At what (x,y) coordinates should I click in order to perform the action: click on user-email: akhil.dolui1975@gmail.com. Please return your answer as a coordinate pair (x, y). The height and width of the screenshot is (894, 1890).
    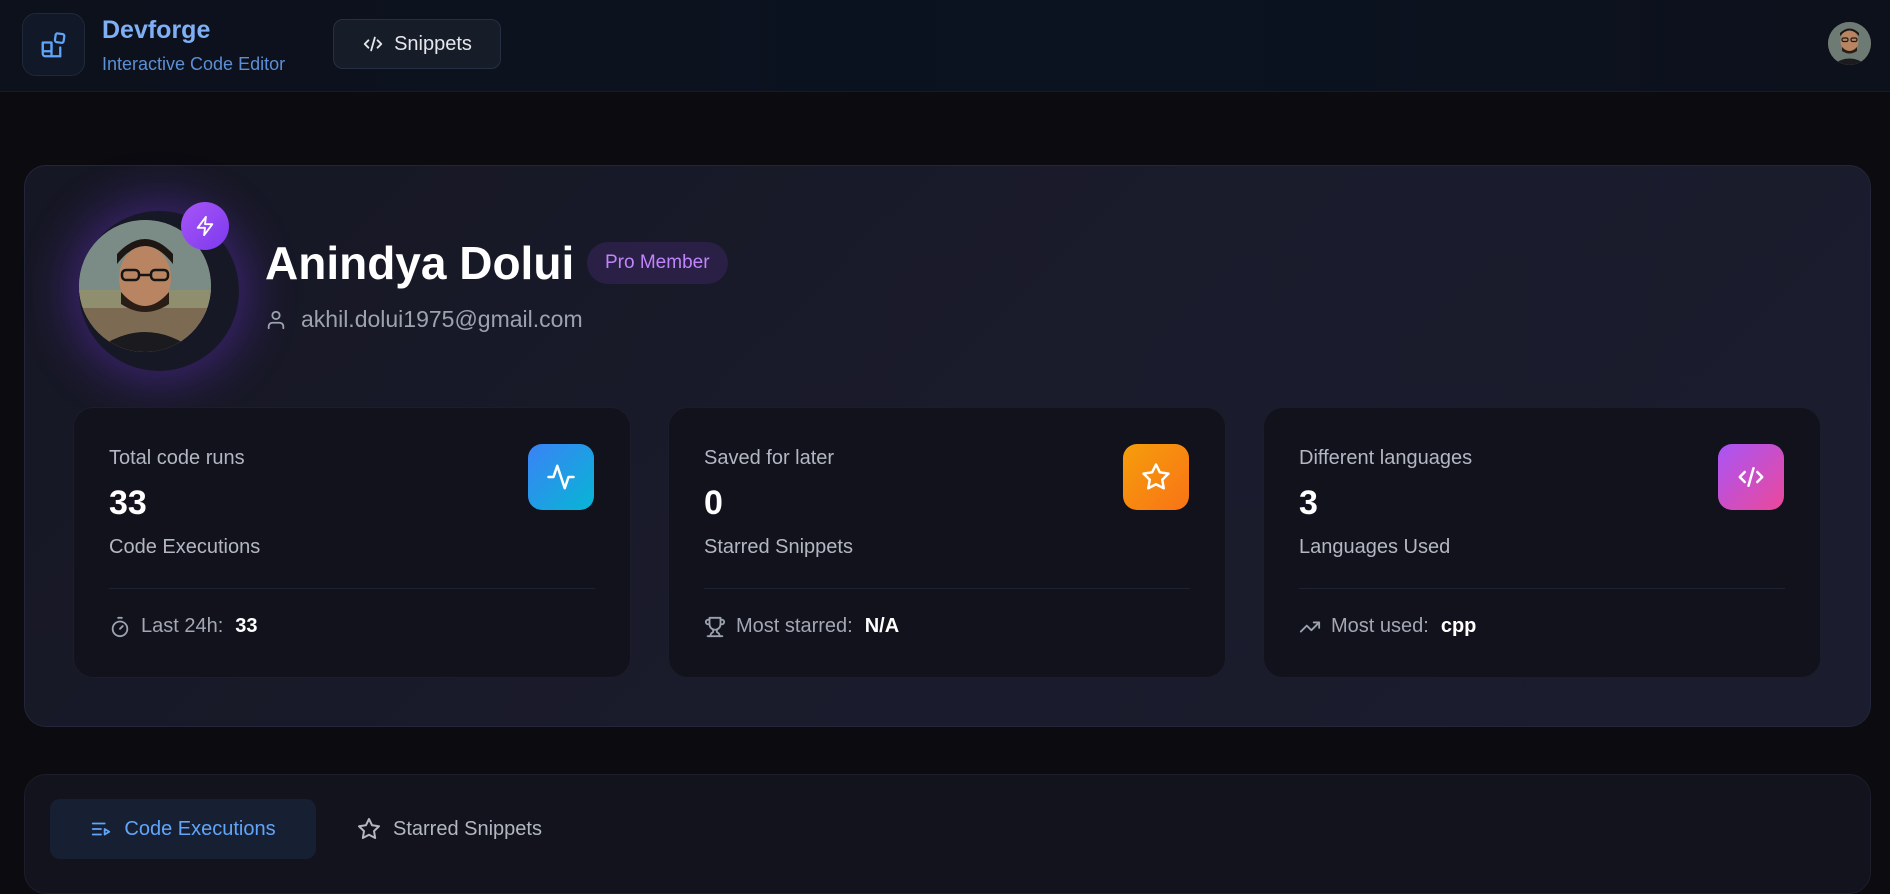
    Looking at the image, I should click on (442, 319).